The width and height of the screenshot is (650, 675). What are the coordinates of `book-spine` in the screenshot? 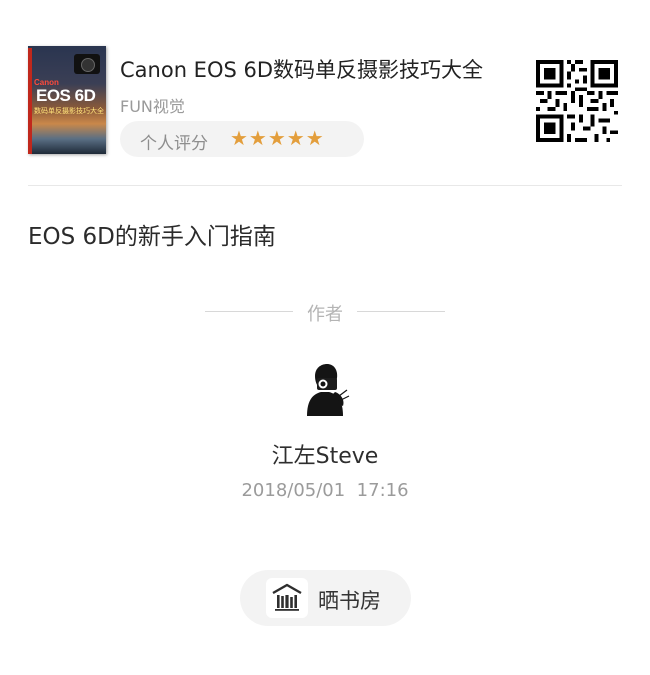 It's located at (30, 101).